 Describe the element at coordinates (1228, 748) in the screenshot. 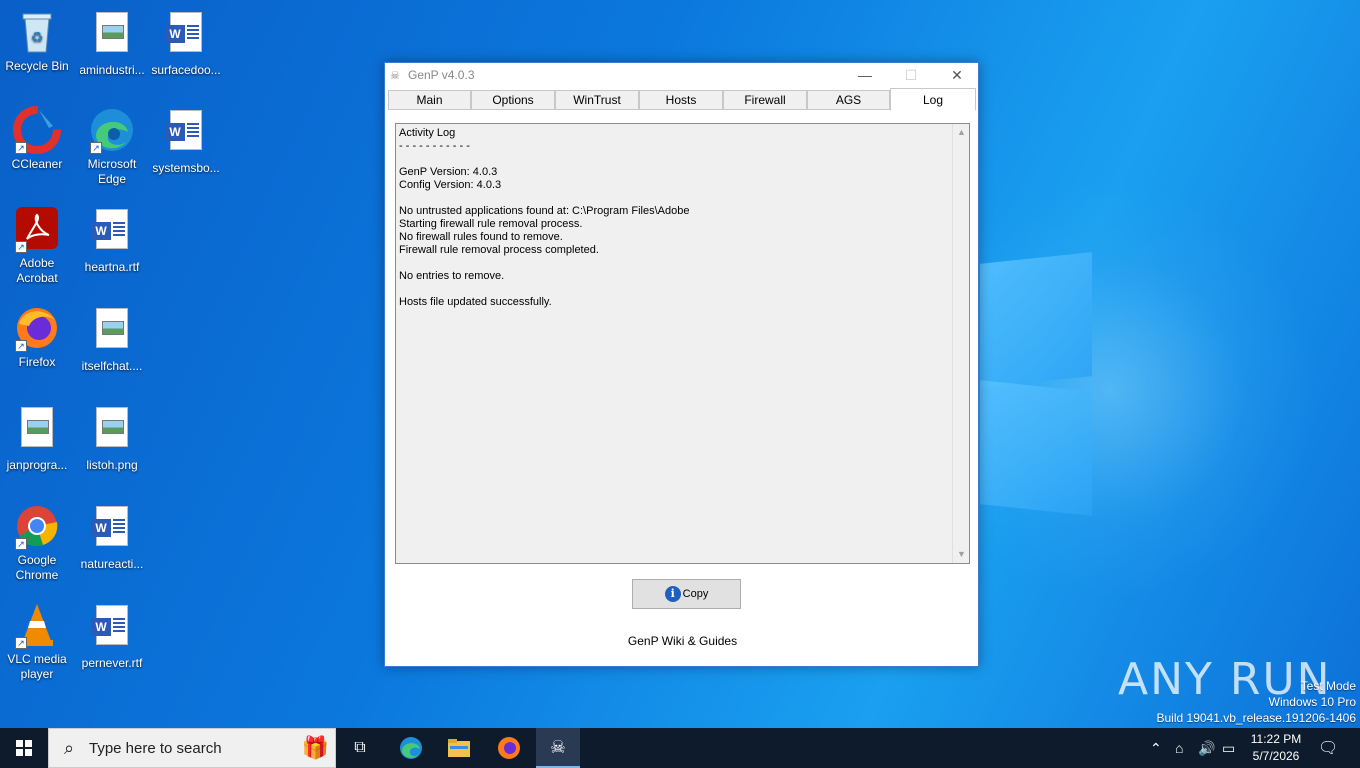

I see `action-icon: ▭` at that location.